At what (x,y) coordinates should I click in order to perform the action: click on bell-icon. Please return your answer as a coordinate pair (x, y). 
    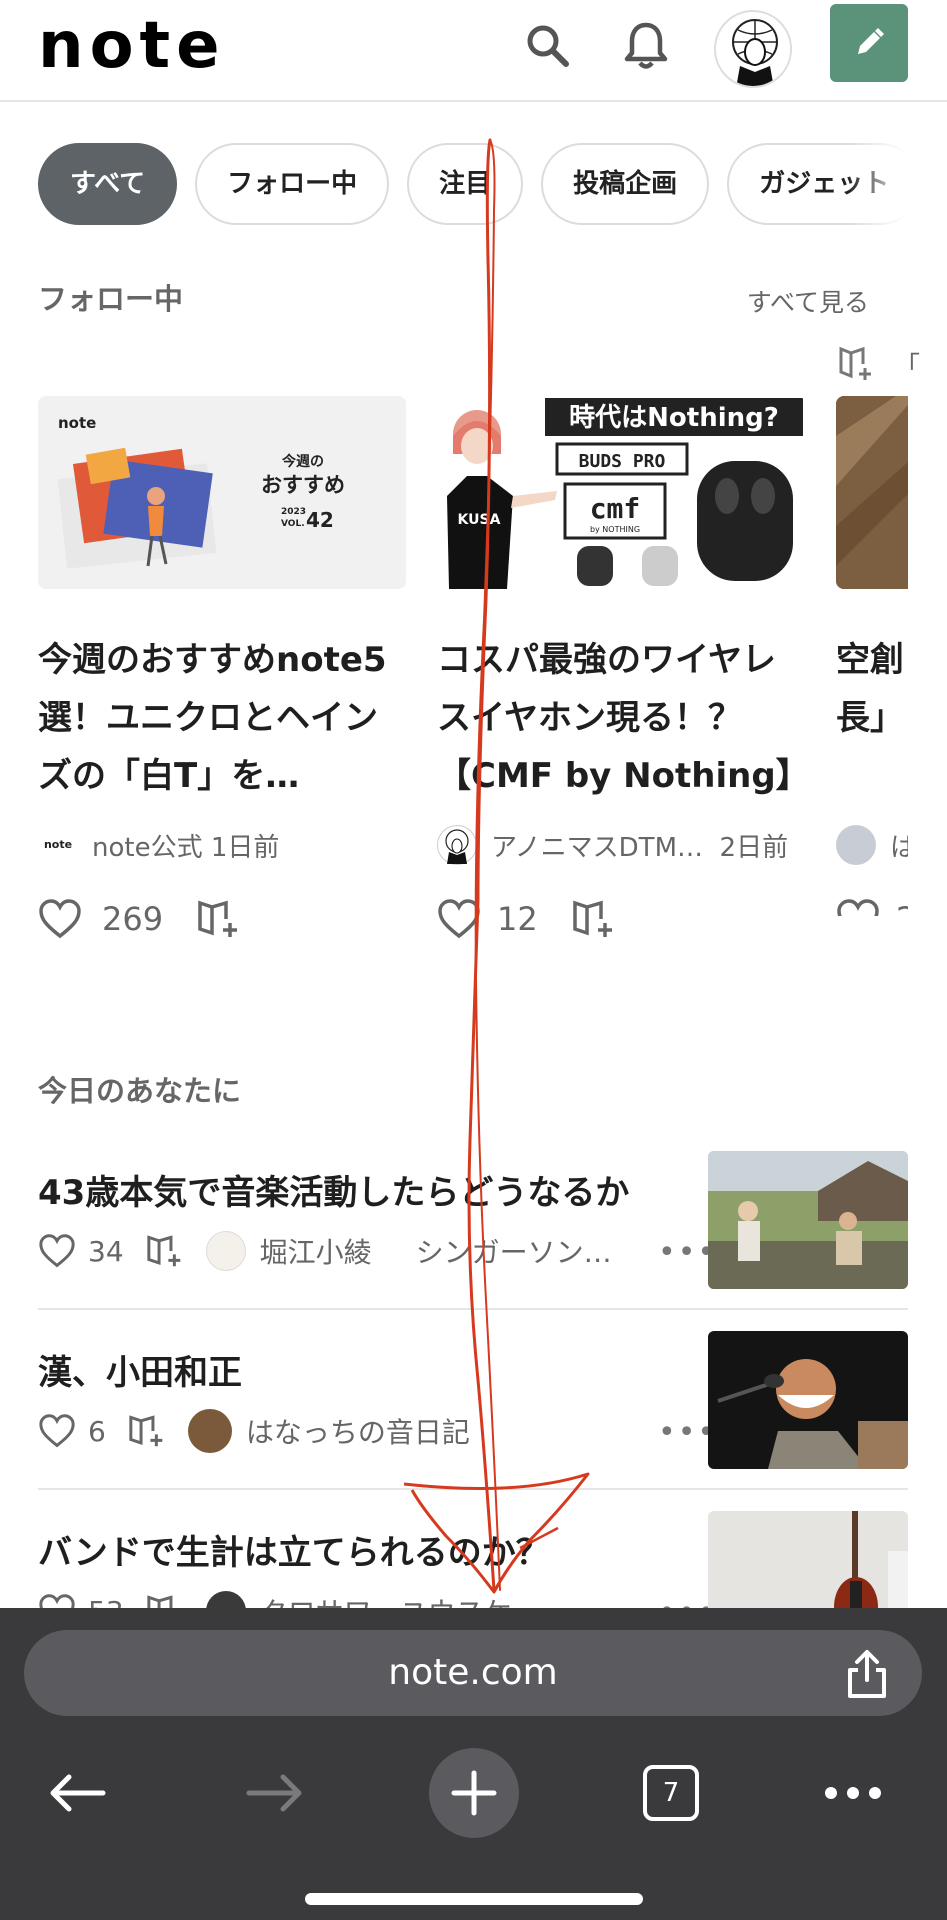
    Looking at the image, I should click on (646, 46).